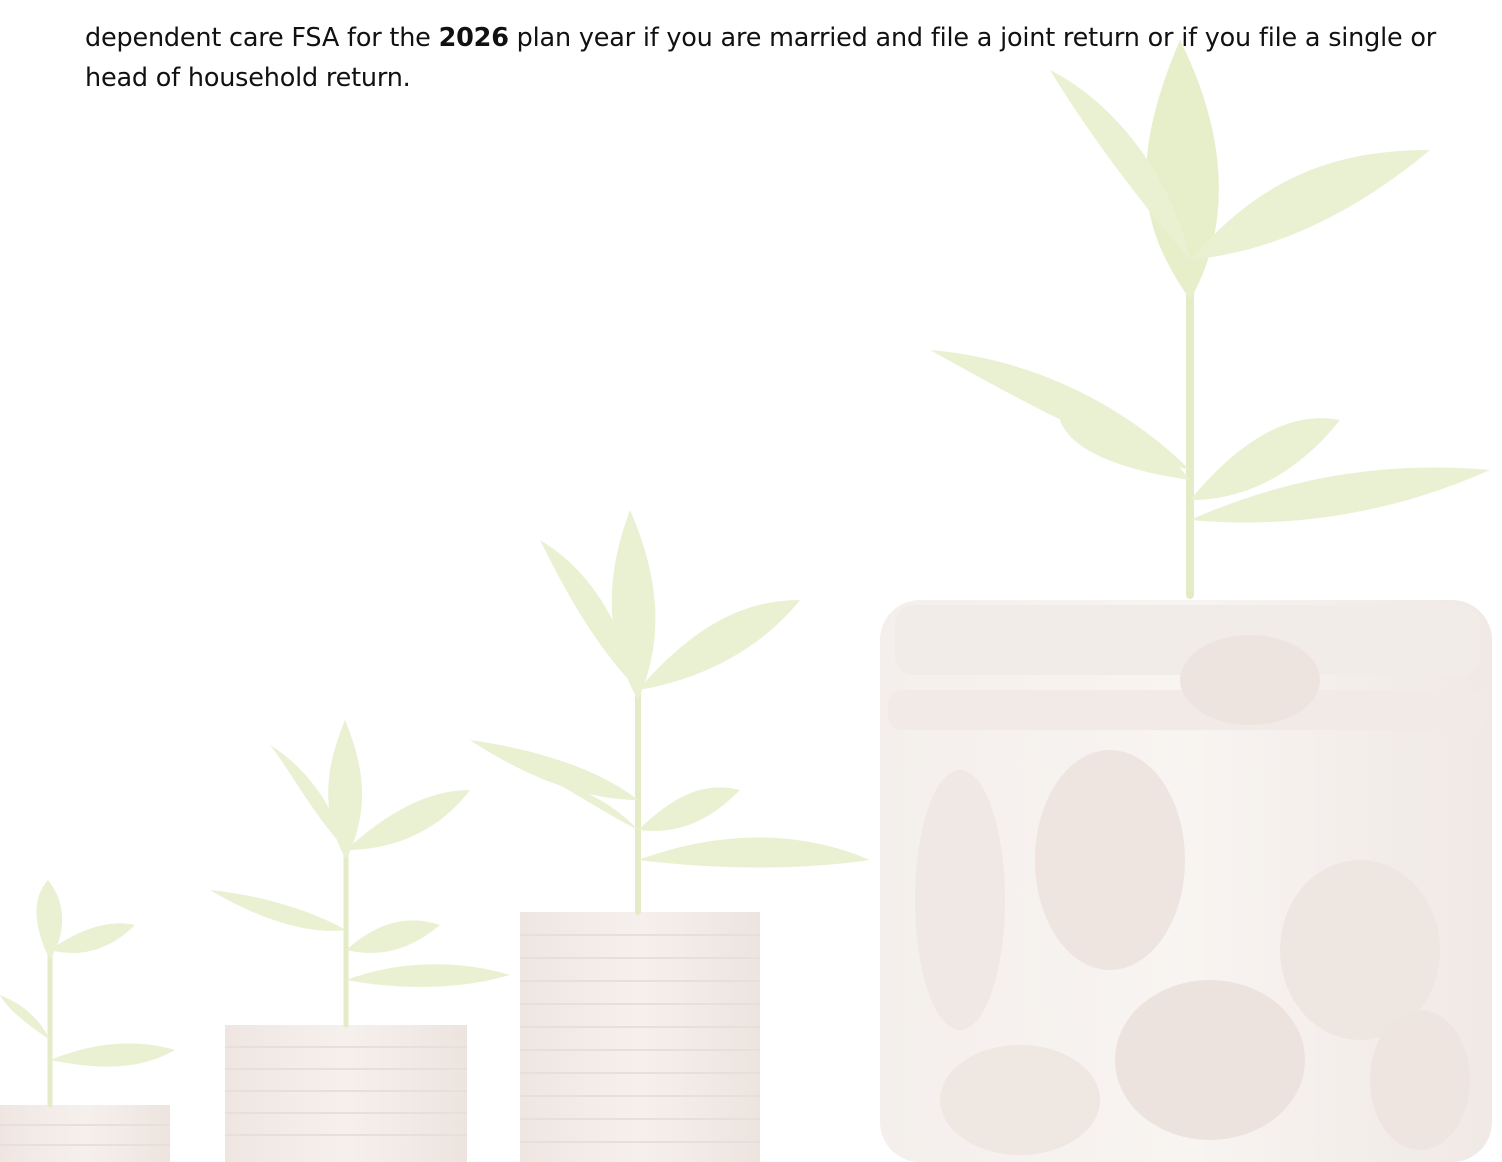  I want to click on plan-year-bold: 2026, so click(473, 37).